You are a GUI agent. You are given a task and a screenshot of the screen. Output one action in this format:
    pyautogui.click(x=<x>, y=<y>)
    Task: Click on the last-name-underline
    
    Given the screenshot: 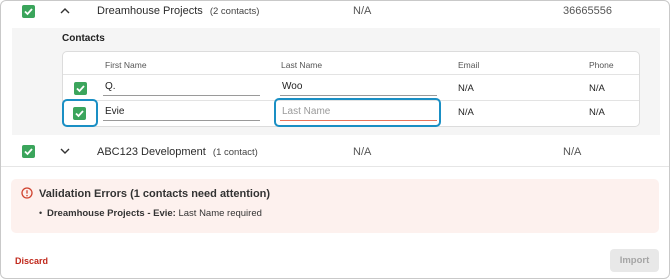 What is the action you would take?
    pyautogui.click(x=358, y=95)
    